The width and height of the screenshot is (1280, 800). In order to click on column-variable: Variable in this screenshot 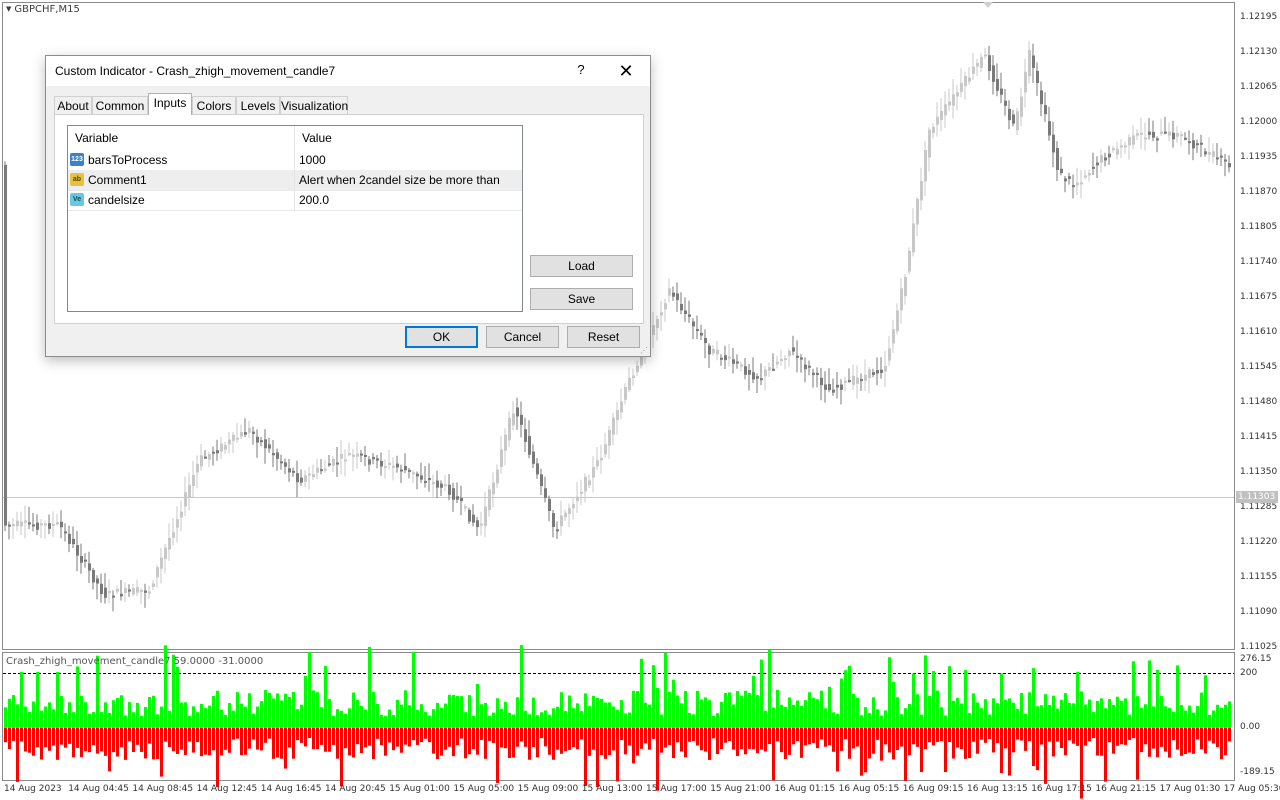, I will do `click(93, 138)`.